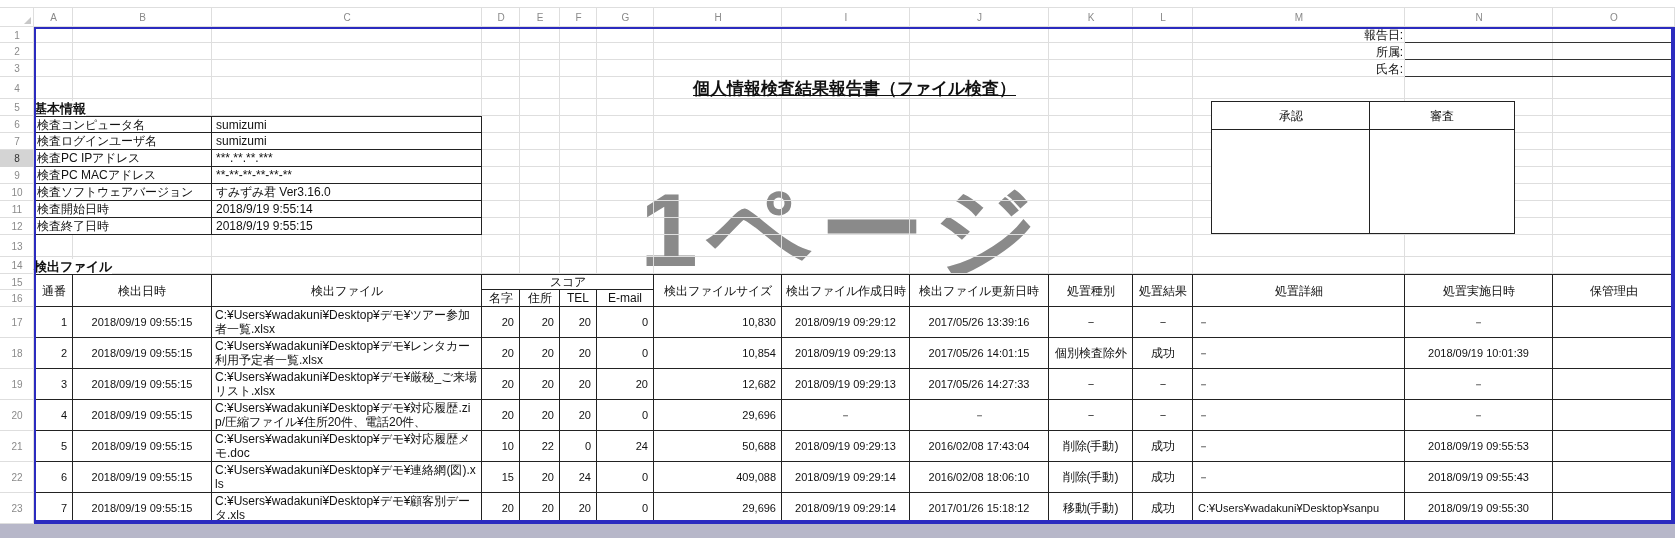 Image resolution: width=1678 pixels, height=538 pixels. Describe the element at coordinates (718, 353) in the screenshot. I see `table-cell: 10,854` at that location.